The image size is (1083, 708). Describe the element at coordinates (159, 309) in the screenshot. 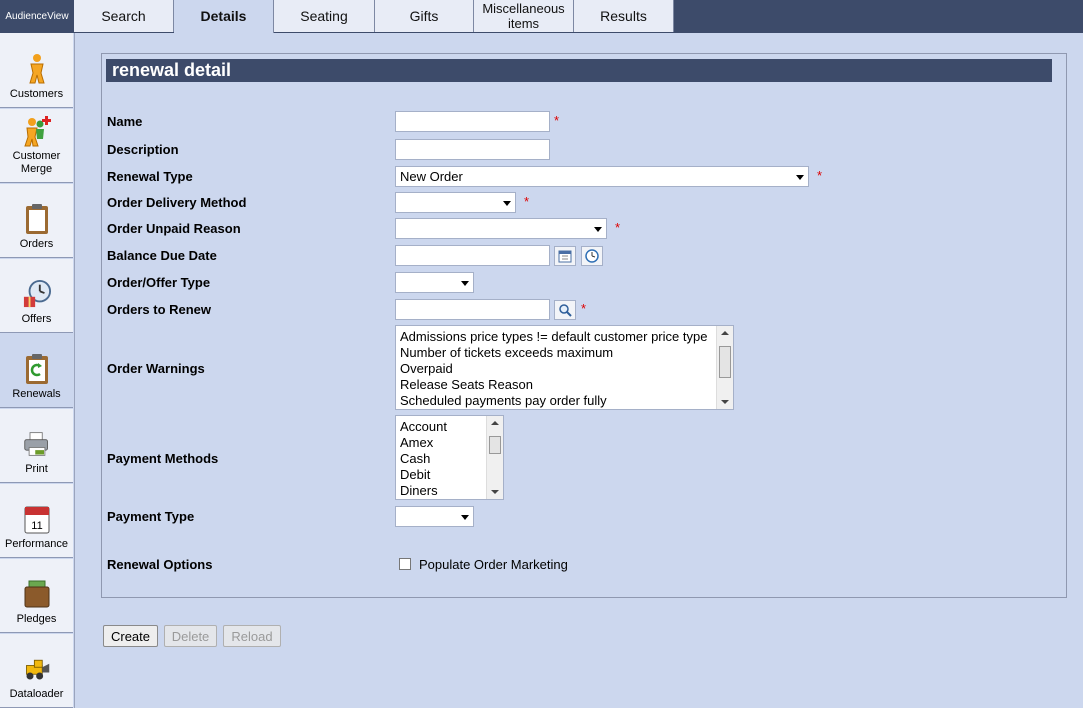

I see `orders-to-renew-label: Orders to Renew` at that location.